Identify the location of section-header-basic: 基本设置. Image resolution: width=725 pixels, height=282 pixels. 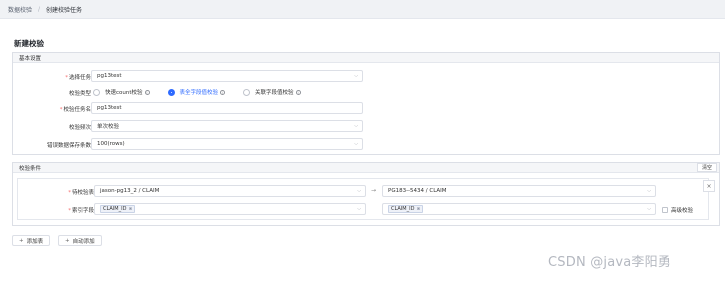
(366, 58).